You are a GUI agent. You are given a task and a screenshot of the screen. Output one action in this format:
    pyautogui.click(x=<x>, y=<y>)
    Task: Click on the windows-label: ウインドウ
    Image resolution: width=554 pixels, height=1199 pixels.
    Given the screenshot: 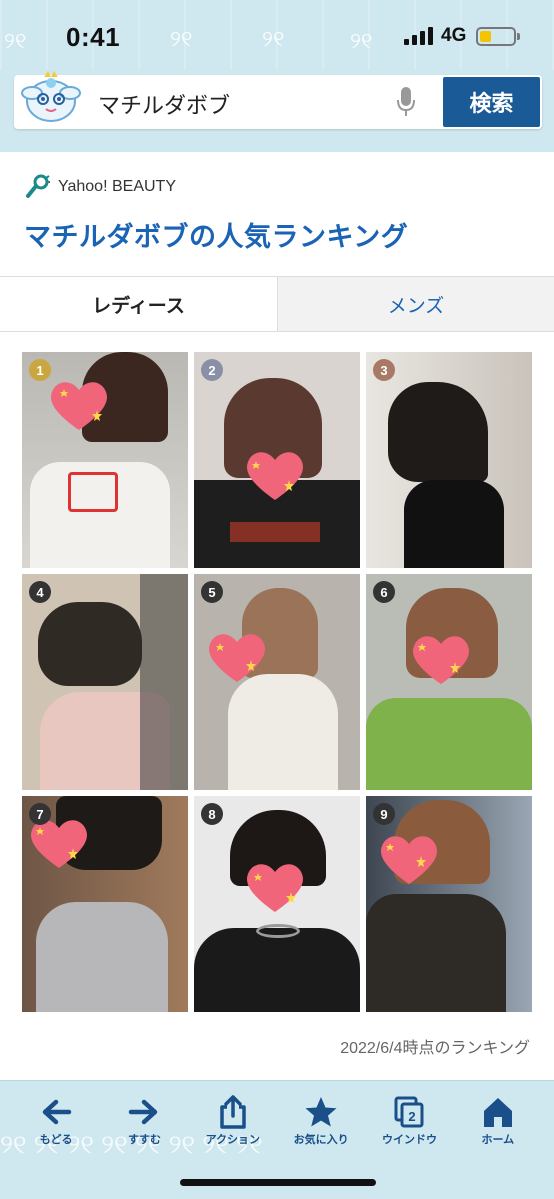 What is the action you would take?
    pyautogui.click(x=409, y=1140)
    